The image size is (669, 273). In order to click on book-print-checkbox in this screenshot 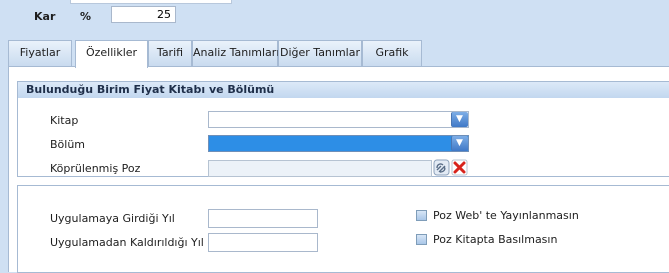, I will do `click(421, 239)`.